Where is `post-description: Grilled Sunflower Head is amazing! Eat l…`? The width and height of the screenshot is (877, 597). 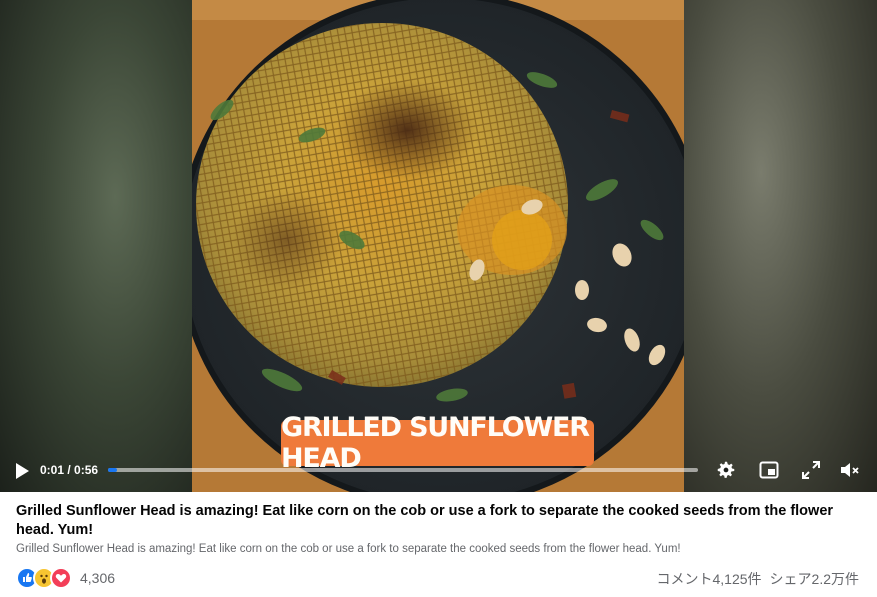 post-description: Grilled Sunflower Head is amazing! Eat l… is located at coordinates (348, 549).